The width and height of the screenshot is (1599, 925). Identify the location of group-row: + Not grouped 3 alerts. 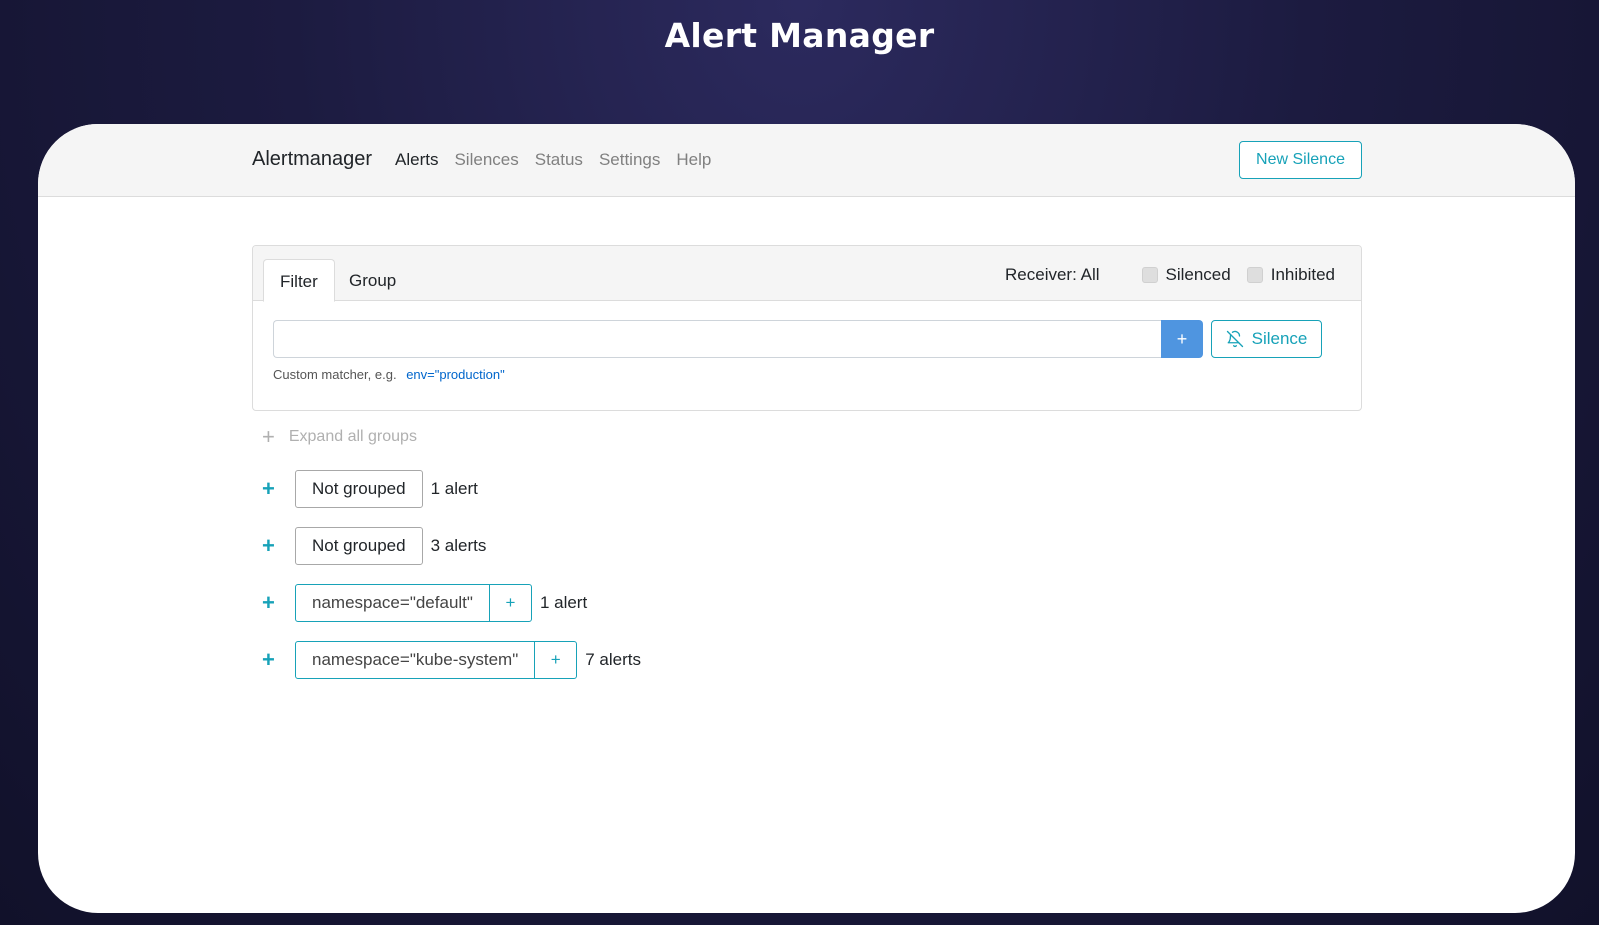
(374, 546).